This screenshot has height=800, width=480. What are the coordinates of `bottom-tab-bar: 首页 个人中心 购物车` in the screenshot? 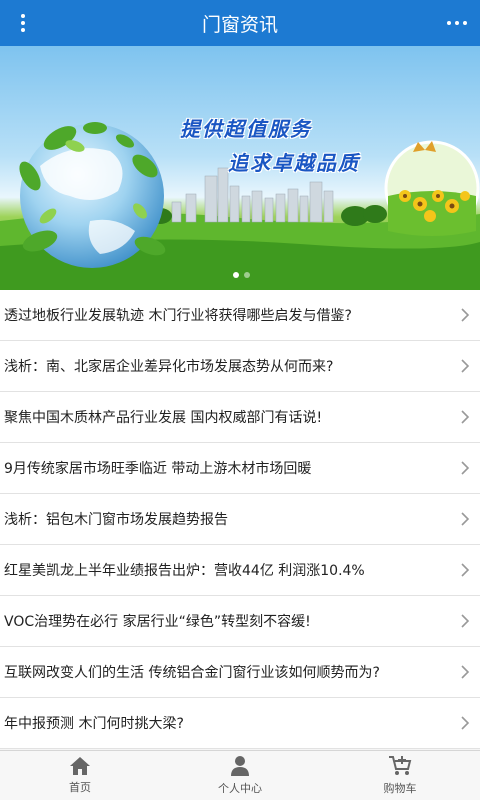 It's located at (240, 775).